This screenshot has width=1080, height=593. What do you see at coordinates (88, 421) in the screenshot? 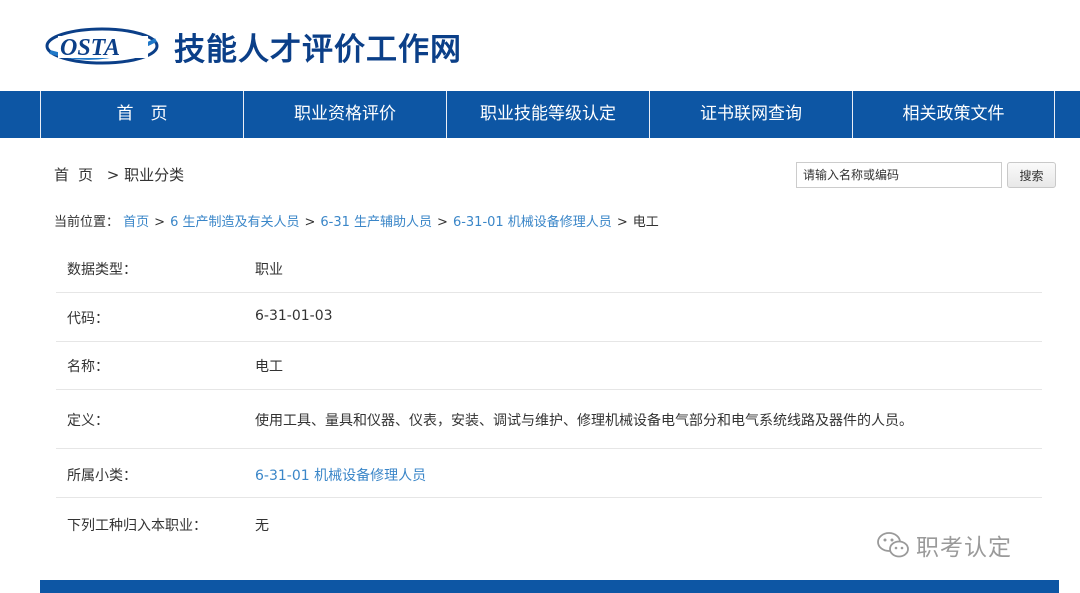
I see `detail-key: 定义：` at bounding box center [88, 421].